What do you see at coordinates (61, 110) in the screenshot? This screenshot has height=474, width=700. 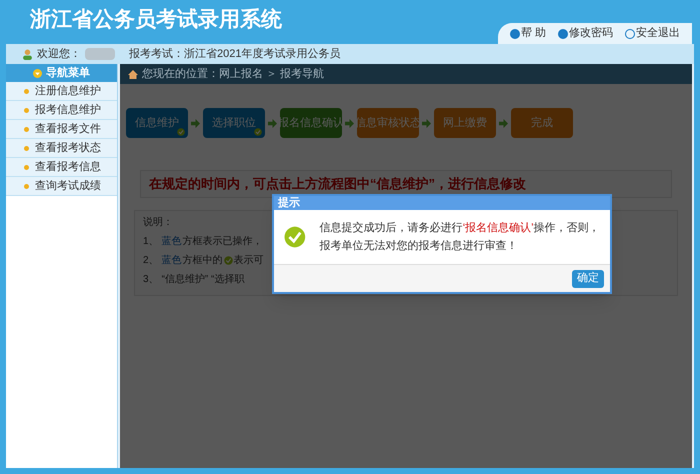 I see `sidebar-item: 报考信息维护` at bounding box center [61, 110].